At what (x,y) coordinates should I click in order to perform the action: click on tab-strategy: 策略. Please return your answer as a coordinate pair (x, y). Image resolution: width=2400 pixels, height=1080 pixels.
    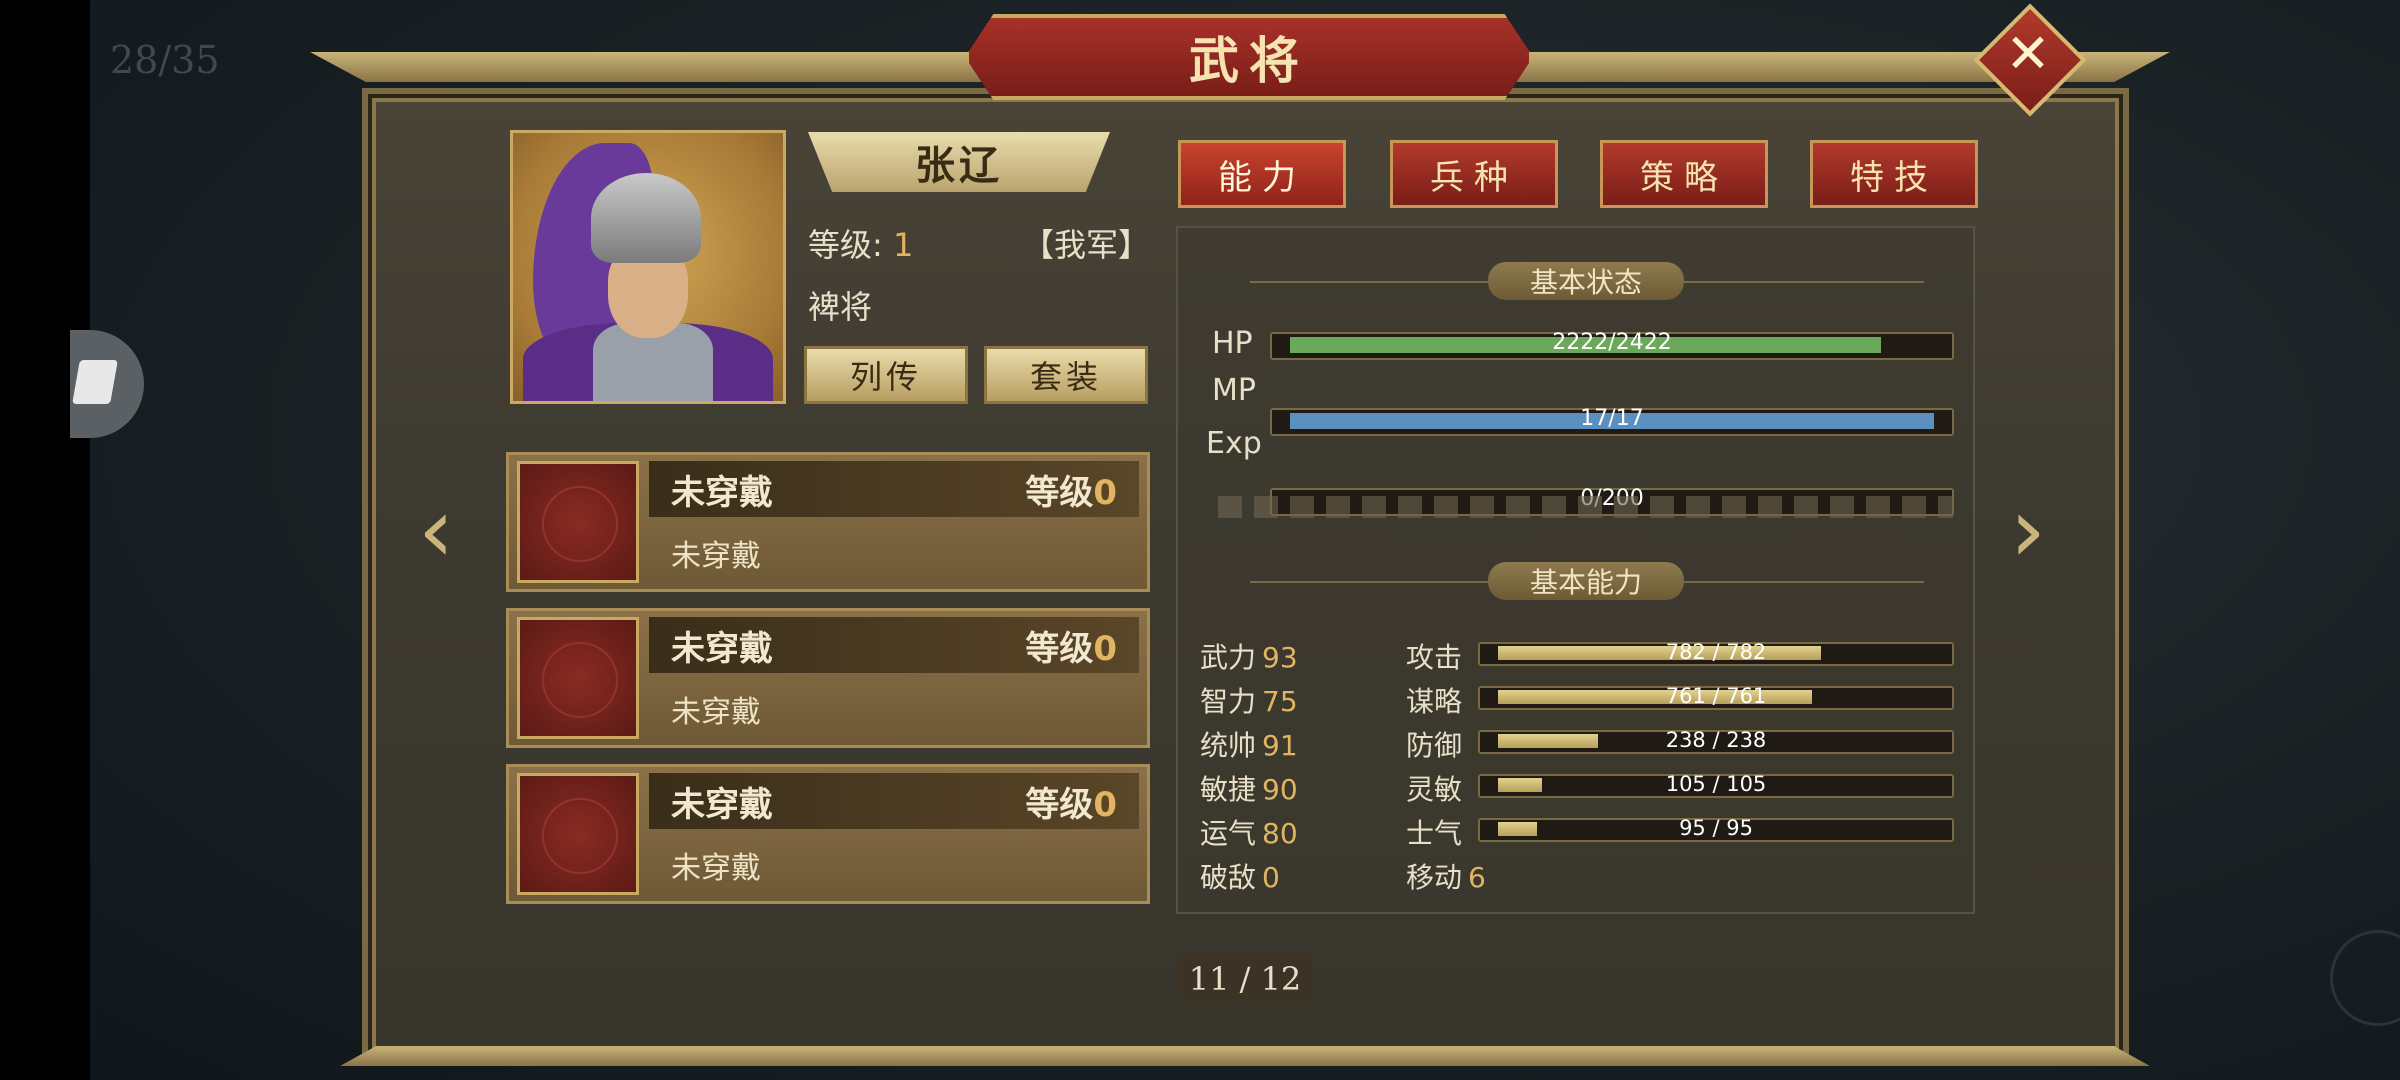
    Looking at the image, I should click on (1684, 174).